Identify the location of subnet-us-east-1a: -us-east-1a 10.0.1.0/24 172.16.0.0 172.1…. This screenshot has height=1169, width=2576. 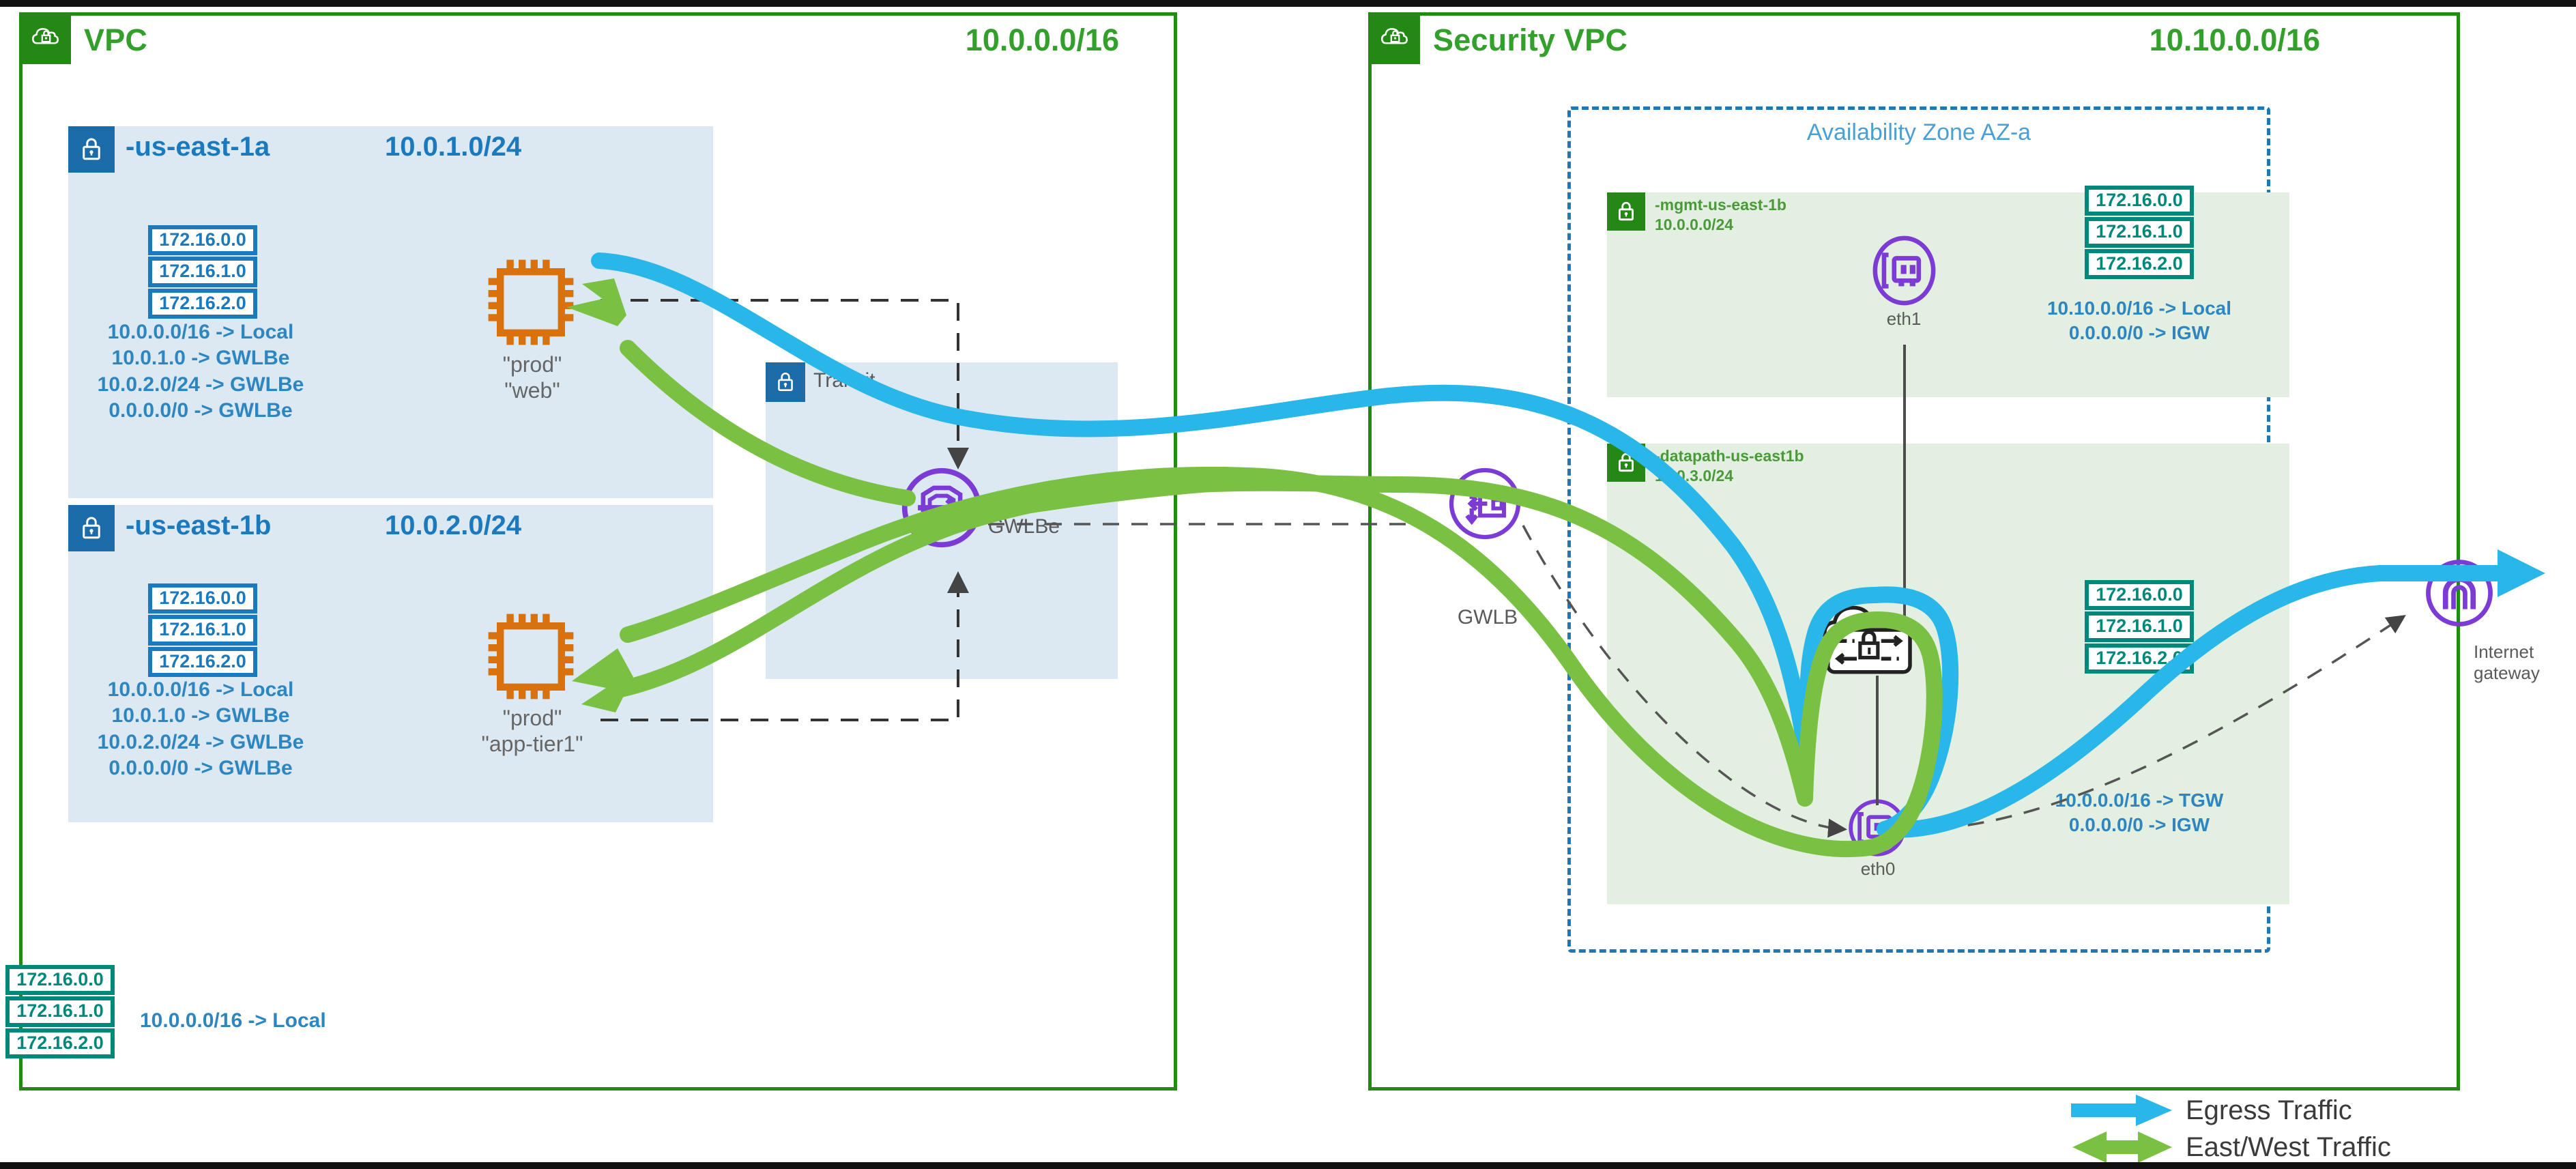
(390, 312).